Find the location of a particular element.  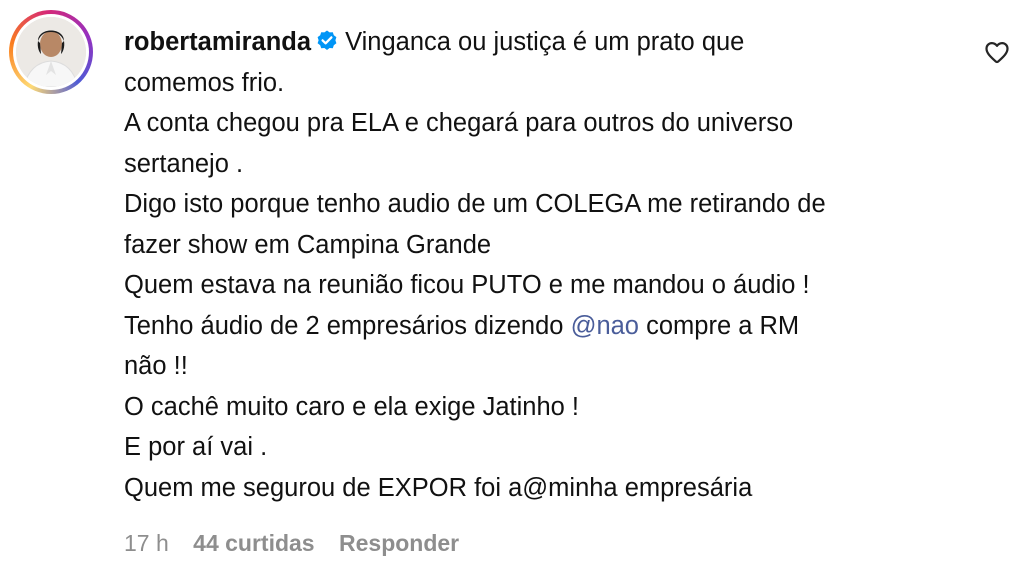

comment-line: comemos frio. is located at coordinates (204, 82).